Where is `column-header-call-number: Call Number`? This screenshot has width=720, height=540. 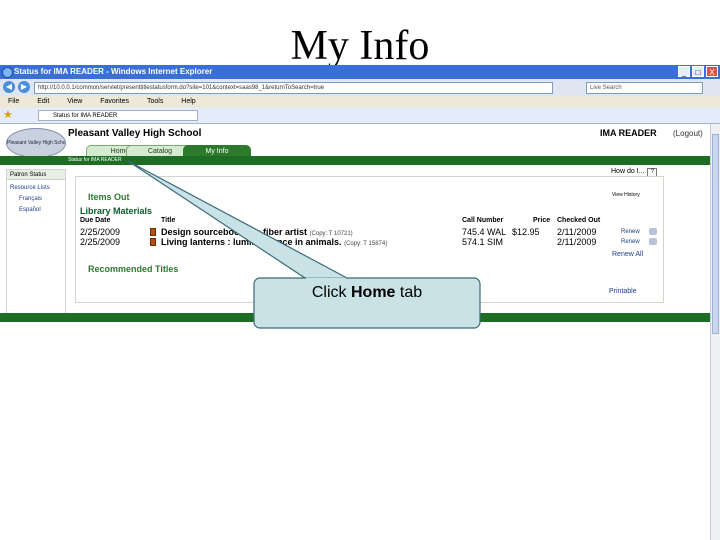
column-header-call-number: Call Number is located at coordinates (483, 220).